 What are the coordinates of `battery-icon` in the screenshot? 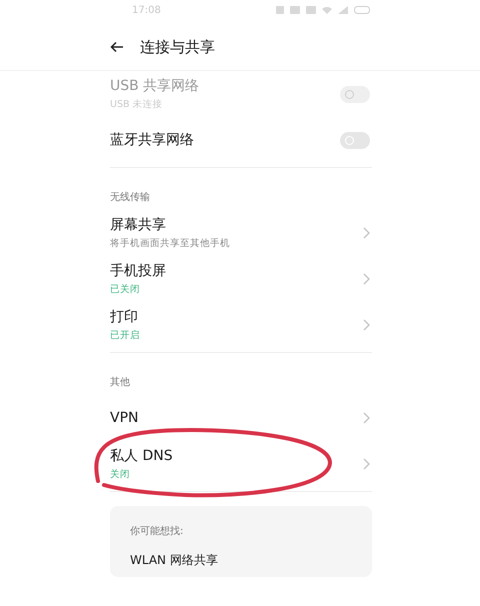 It's located at (362, 10).